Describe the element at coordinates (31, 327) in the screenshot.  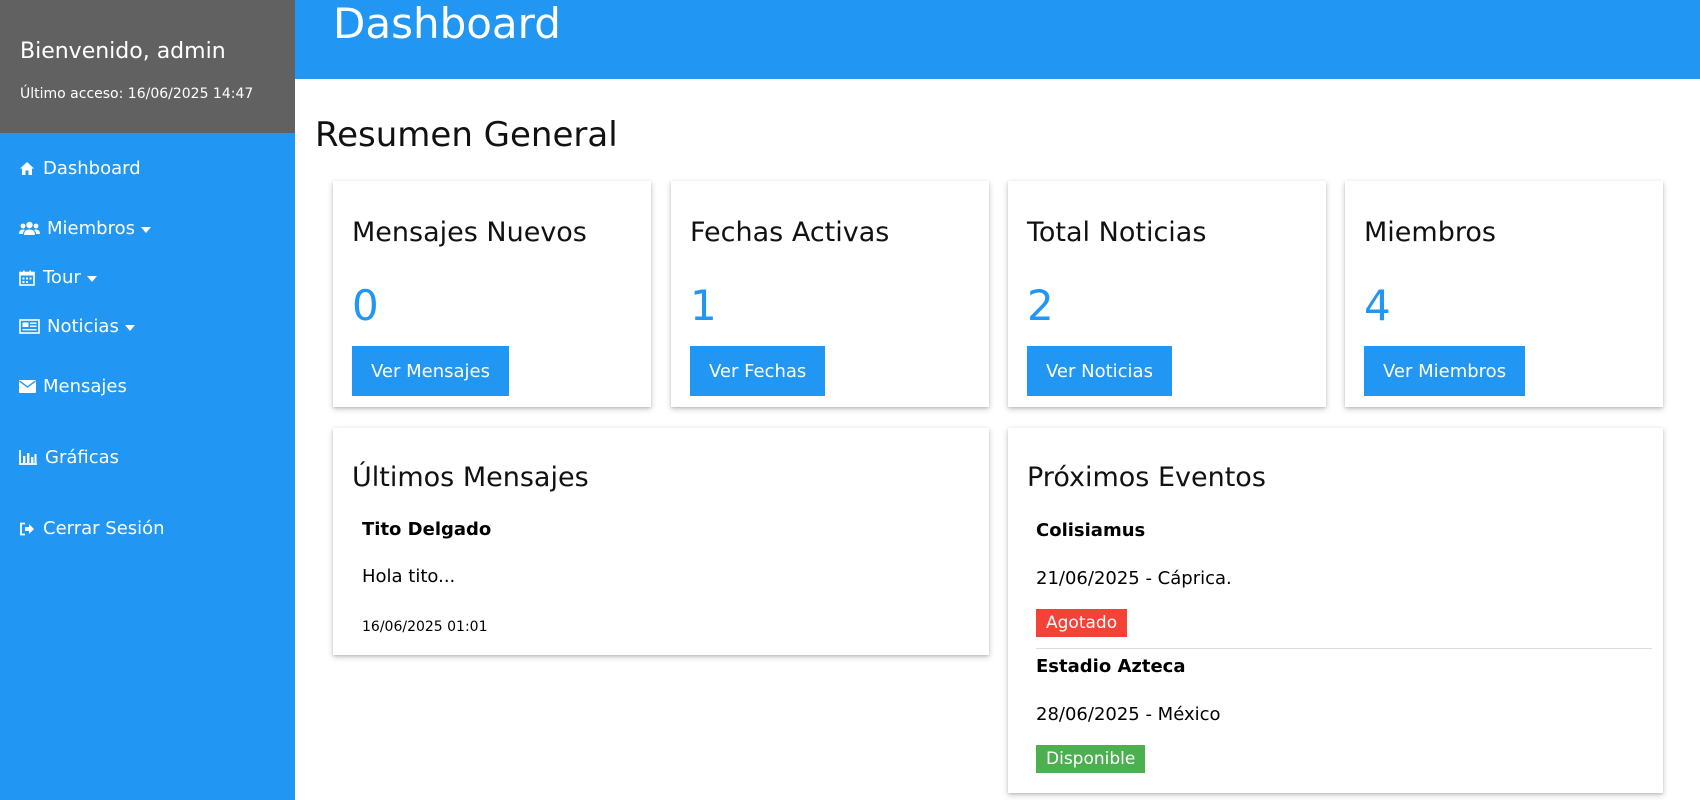
I see `newspaper-icon` at that location.